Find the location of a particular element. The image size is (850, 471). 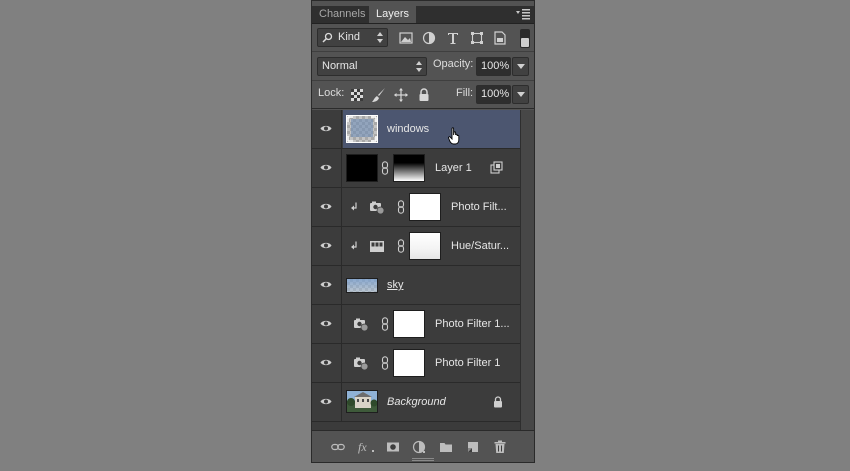

tab-layers: Layers is located at coordinates (393, 14).